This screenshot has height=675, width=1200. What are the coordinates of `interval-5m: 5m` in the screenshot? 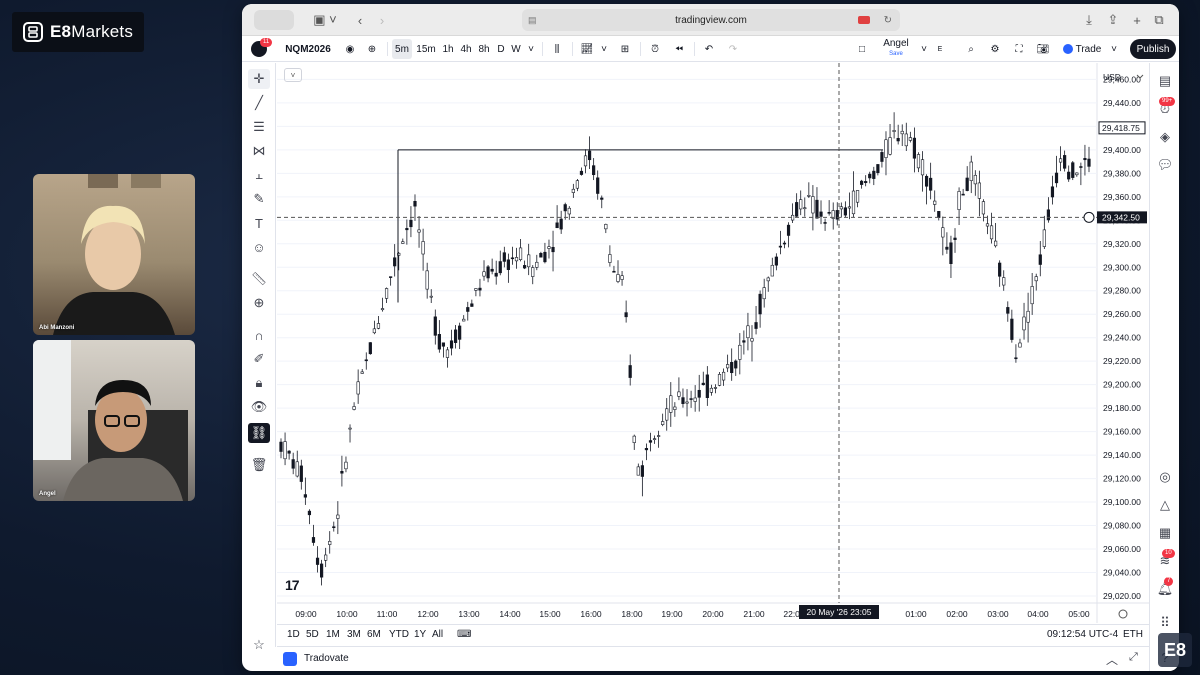 It's located at (402, 49).